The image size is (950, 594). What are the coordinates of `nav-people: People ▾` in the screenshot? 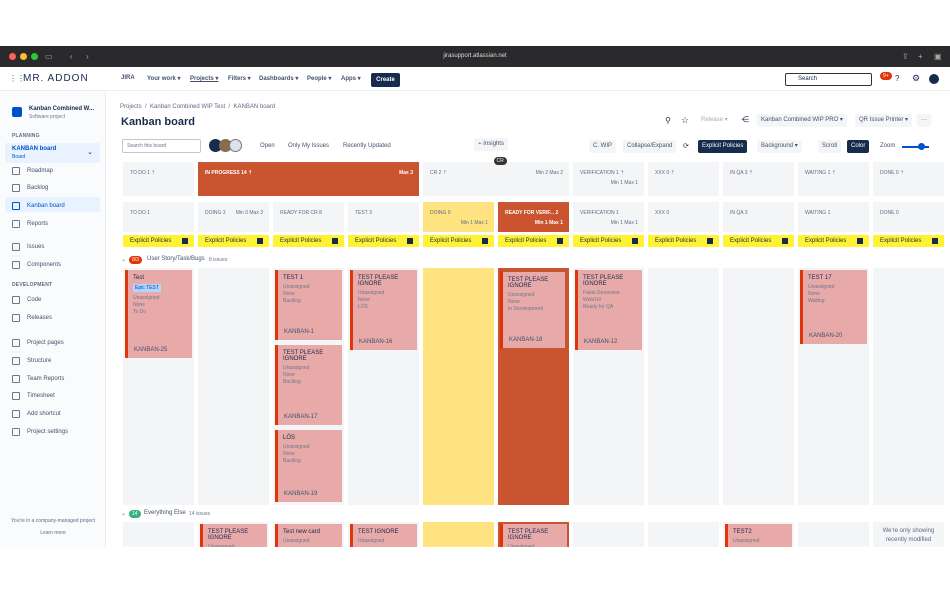 It's located at (319, 78).